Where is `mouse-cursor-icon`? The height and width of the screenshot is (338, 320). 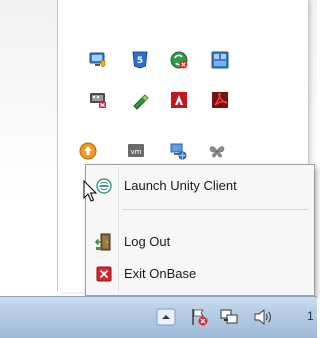
mouse-cursor-icon is located at coordinates (90, 191).